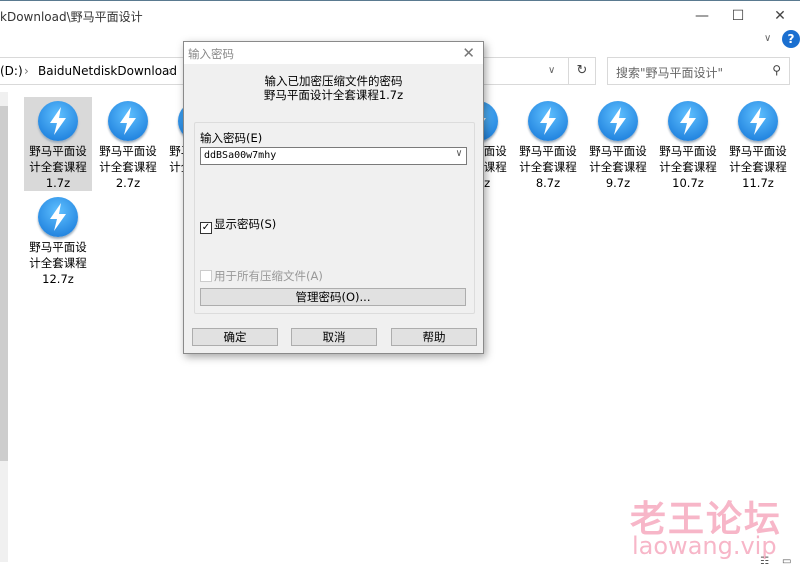 This screenshot has height=569, width=800. Describe the element at coordinates (670, 73) in the screenshot. I see `search-placeholder: 搜索"野马平面设计"` at that location.